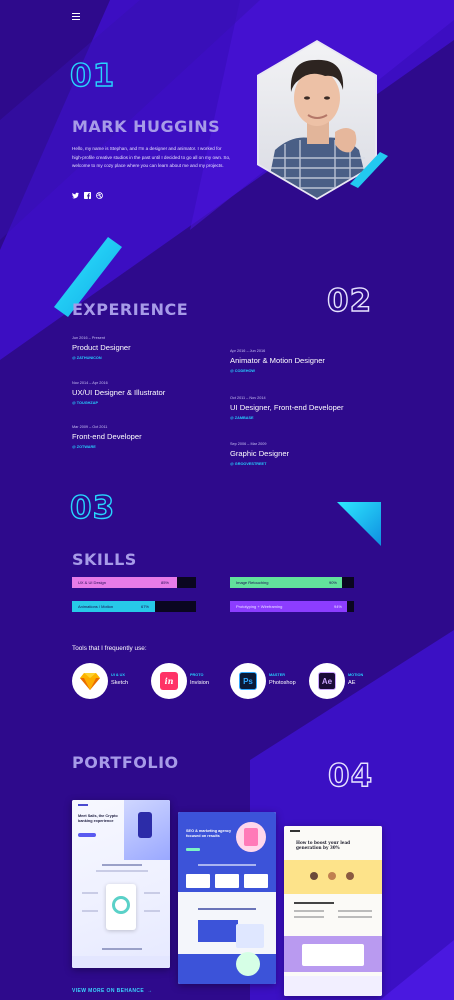 The height and width of the screenshot is (1000, 454). What do you see at coordinates (282, 683) in the screenshot?
I see `tool-name: Photoshop` at bounding box center [282, 683].